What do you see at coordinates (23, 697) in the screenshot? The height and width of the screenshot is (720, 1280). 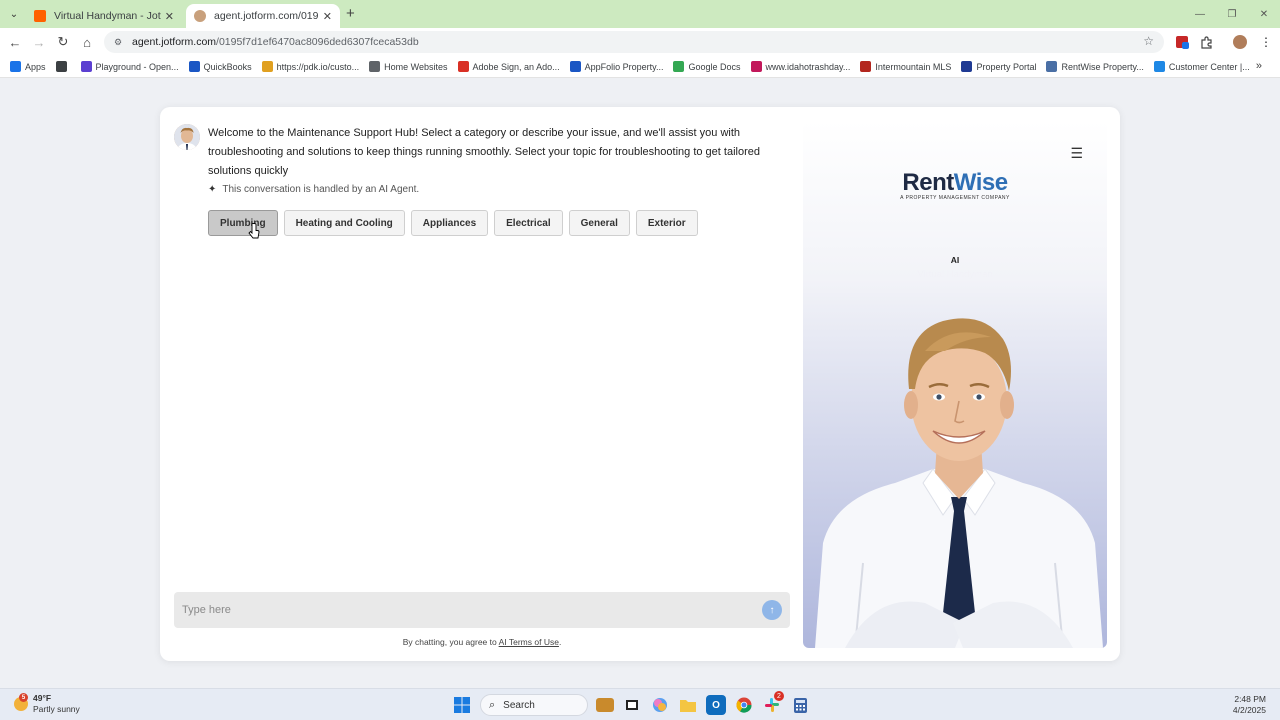 I see `weather-badge: 5` at bounding box center [23, 697].